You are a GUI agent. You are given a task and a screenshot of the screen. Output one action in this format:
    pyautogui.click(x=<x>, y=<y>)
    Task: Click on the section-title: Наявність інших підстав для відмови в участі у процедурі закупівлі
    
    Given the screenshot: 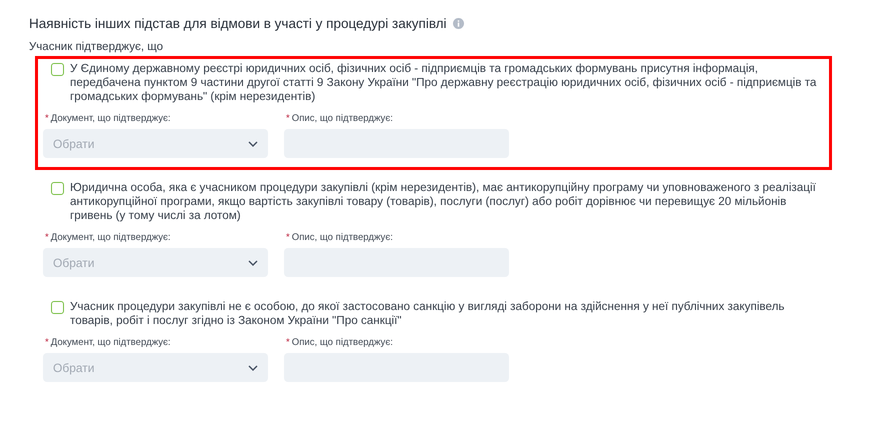 What is the action you would take?
    pyautogui.click(x=238, y=23)
    